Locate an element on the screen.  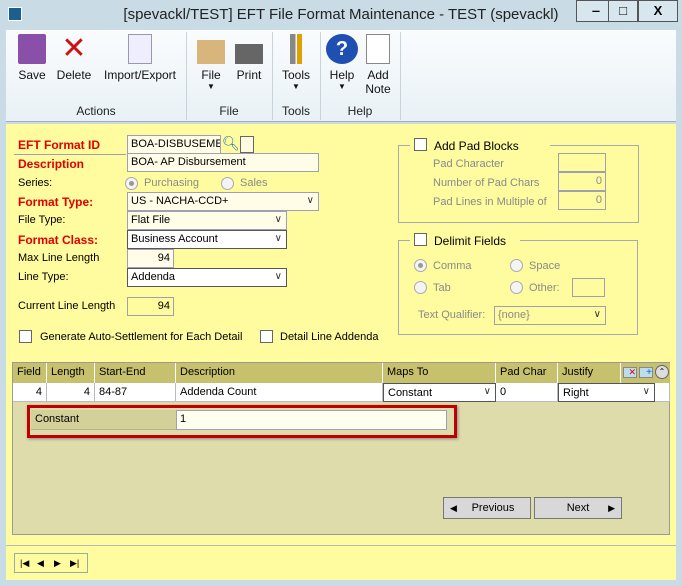
num-pad-chars-label: Number of Pad Chars is located at coordinates (486, 183).